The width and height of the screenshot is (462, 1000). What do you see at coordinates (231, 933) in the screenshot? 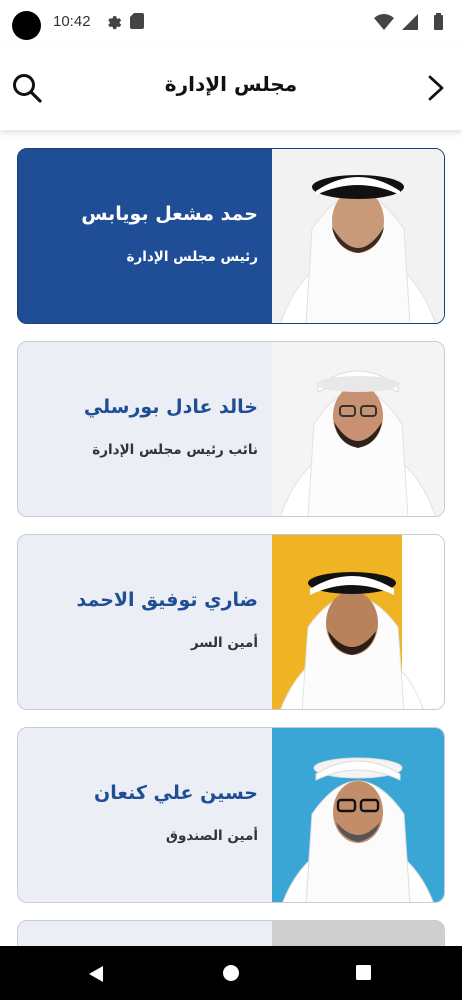
I see `member-card` at bounding box center [231, 933].